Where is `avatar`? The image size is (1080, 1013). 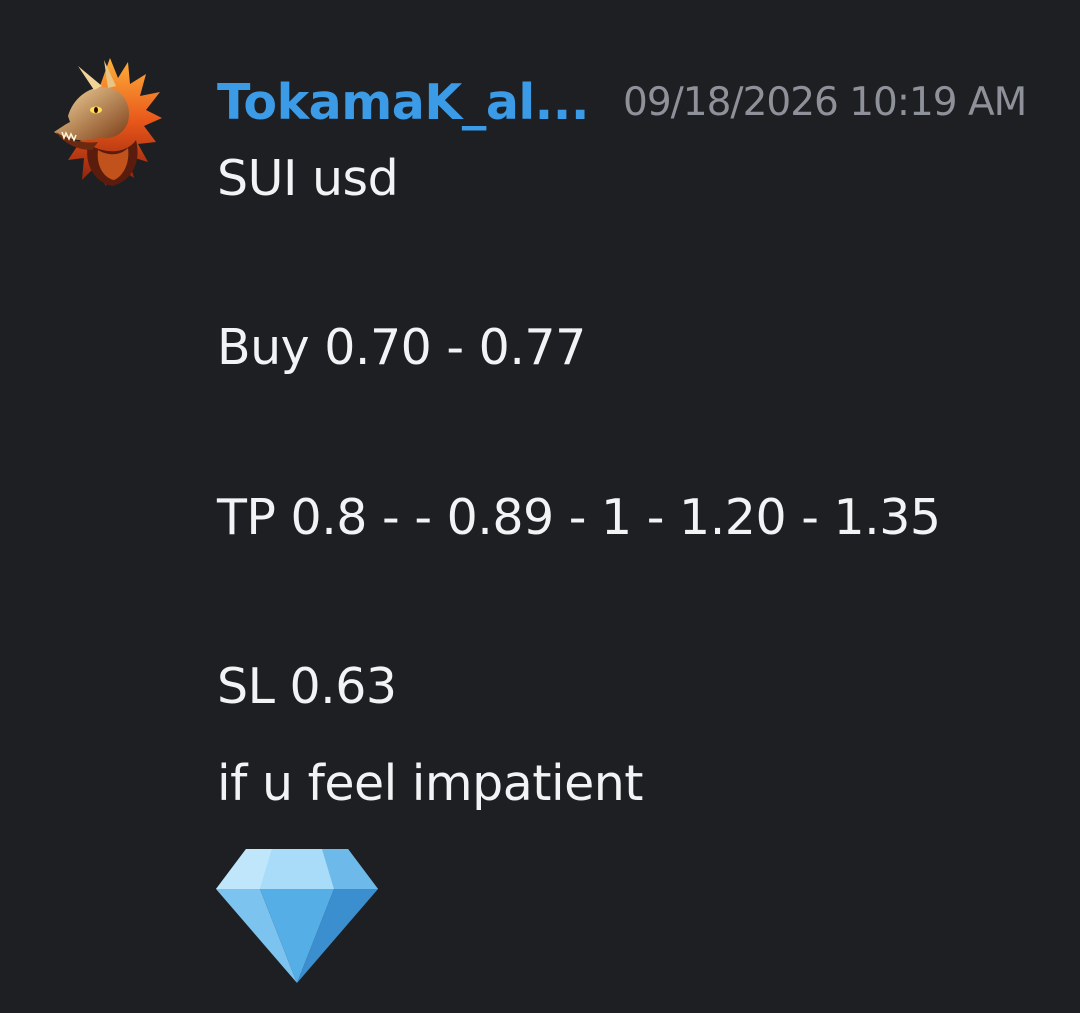
avatar is located at coordinates (107, 122).